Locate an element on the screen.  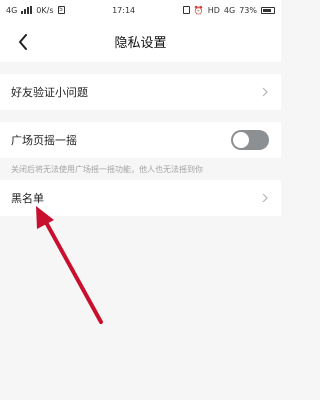
chevron-left-icon is located at coordinates (23, 42).